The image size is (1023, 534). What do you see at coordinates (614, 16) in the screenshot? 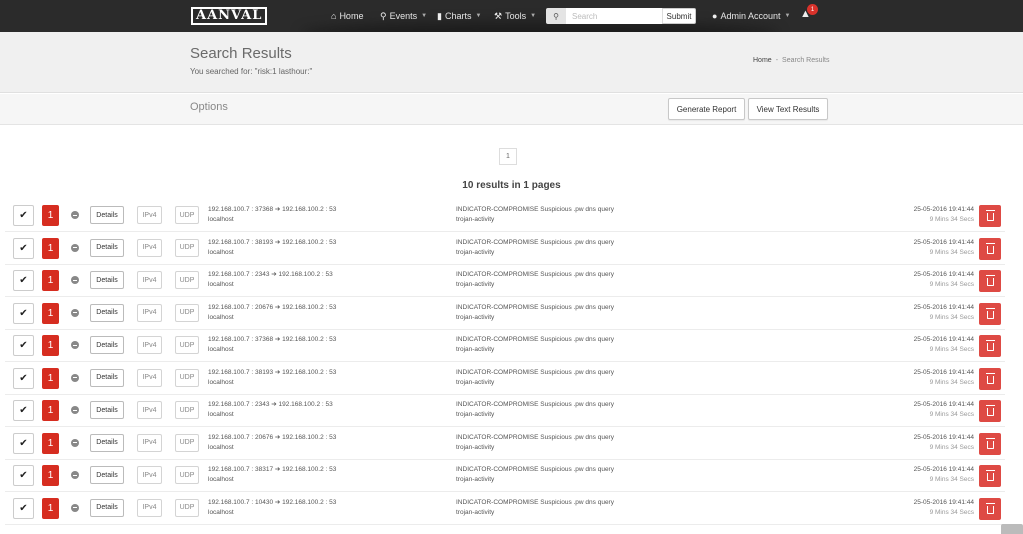
I see `search-input` at bounding box center [614, 16].